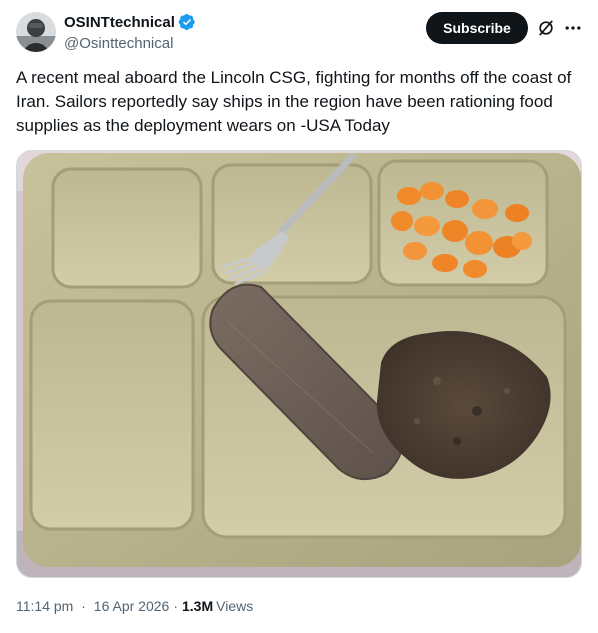 The width and height of the screenshot is (598, 633). What do you see at coordinates (197, 606) in the screenshot?
I see `views-count: 1.3M` at bounding box center [197, 606].